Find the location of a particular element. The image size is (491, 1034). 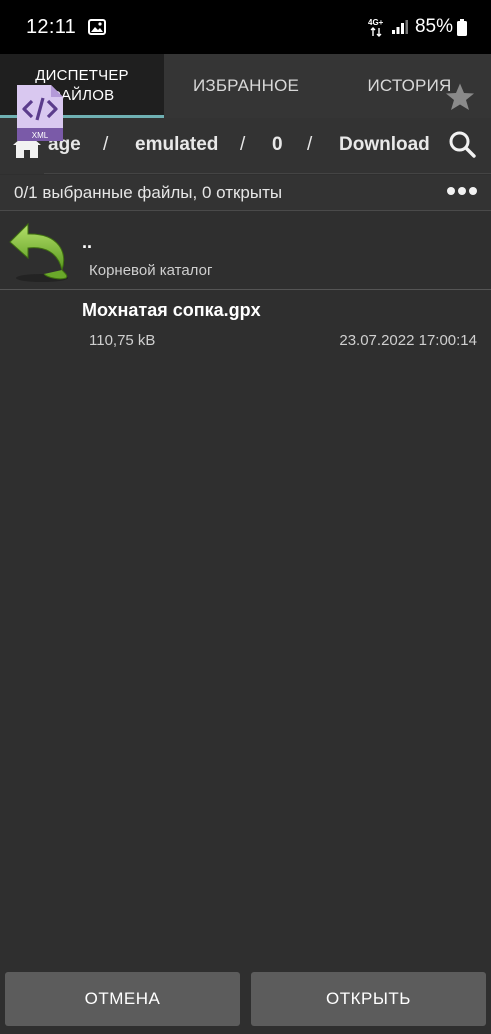

cancel-button: ОТМЕНА is located at coordinates (122, 999).